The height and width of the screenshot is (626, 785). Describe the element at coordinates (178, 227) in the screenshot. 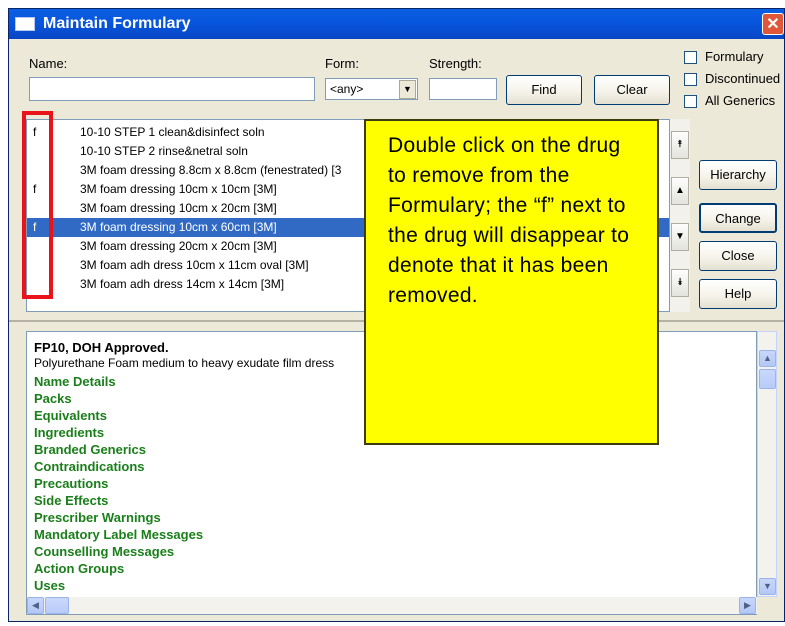

I see `drug-name: 3M foam dressing 10cm x 60cm [3M]` at that location.